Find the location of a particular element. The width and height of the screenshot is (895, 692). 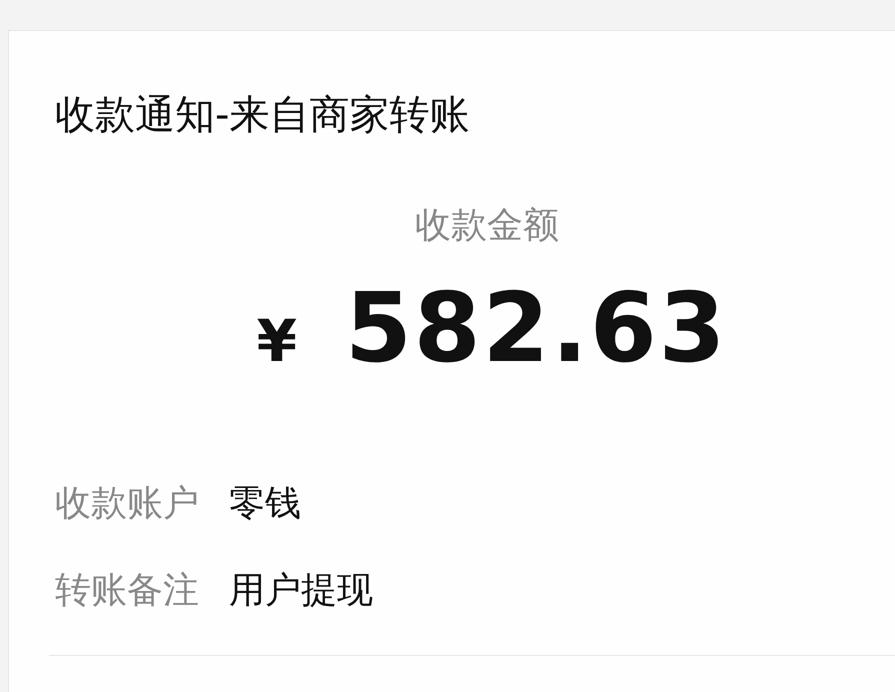

field-value: 用户提现 is located at coordinates (301, 591).